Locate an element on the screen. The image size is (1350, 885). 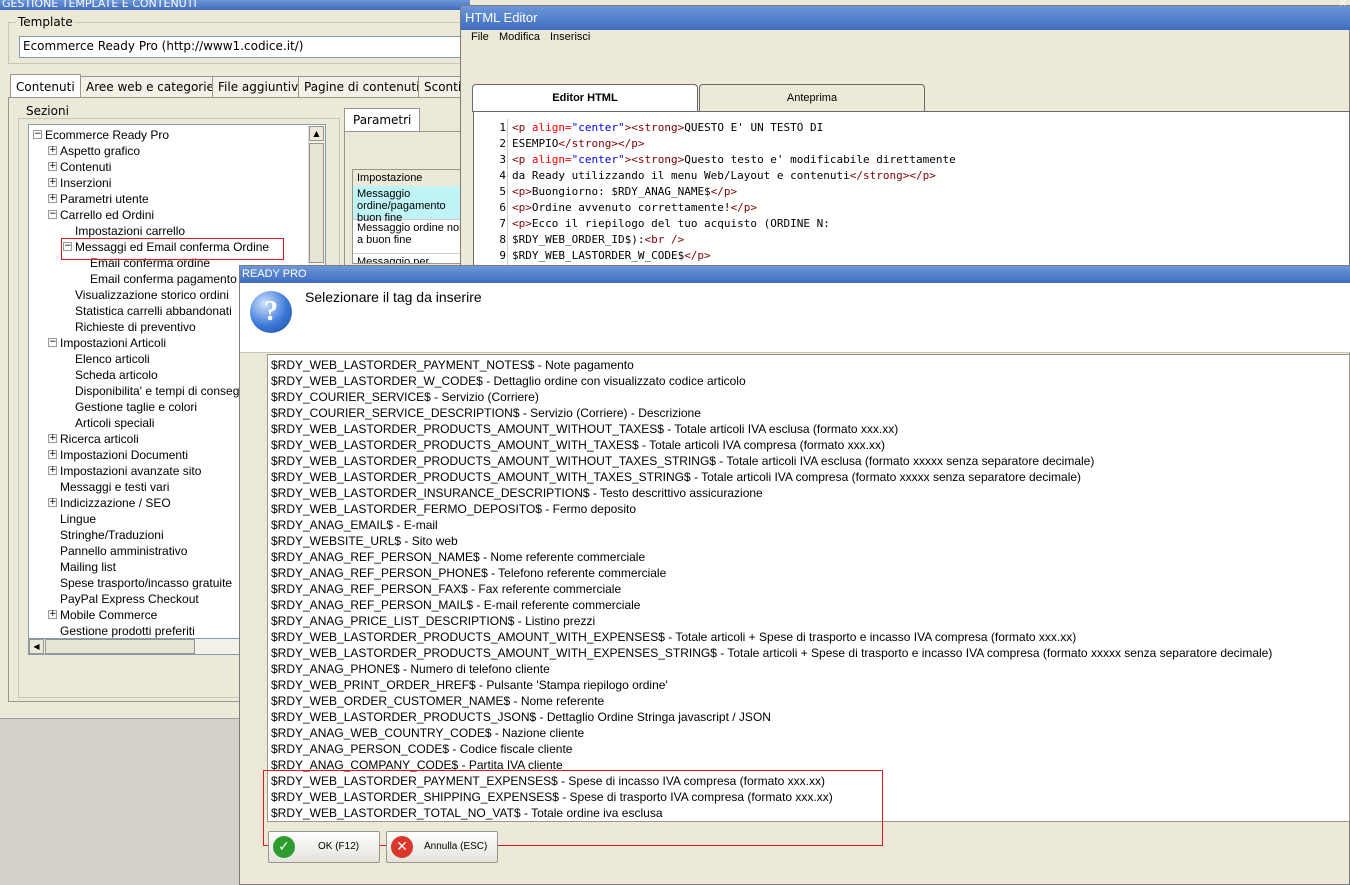
code-line: <p>Ordine avvenuto correttamente!</p> is located at coordinates (634, 208).